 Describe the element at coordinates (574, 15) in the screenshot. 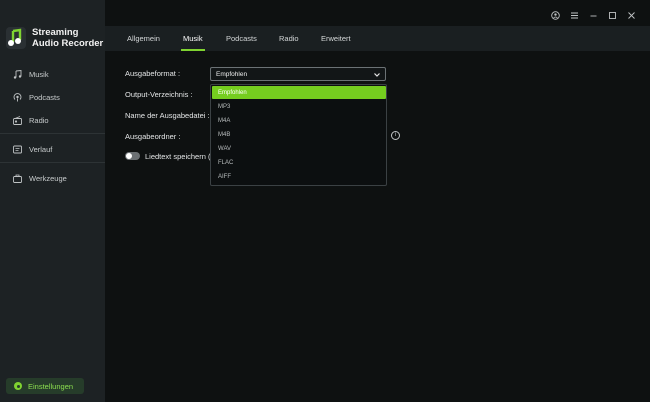

I see `menu-icon` at that location.